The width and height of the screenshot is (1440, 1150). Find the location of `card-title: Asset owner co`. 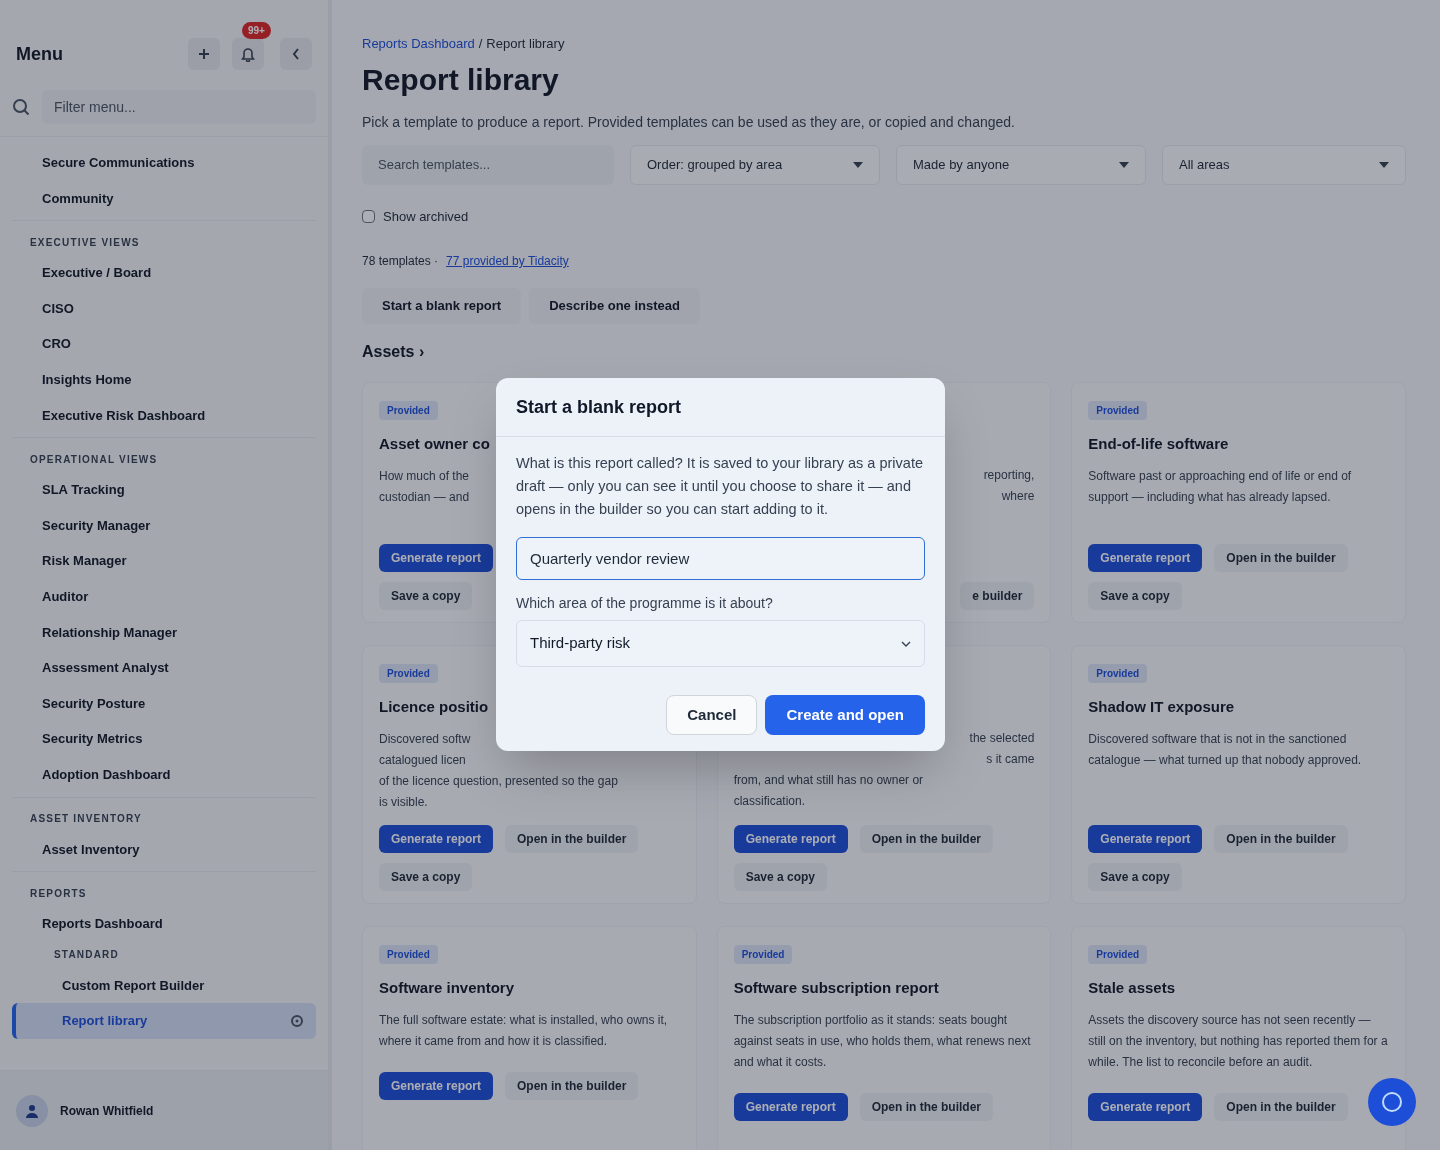

card-title: Asset owner co is located at coordinates (435, 444).